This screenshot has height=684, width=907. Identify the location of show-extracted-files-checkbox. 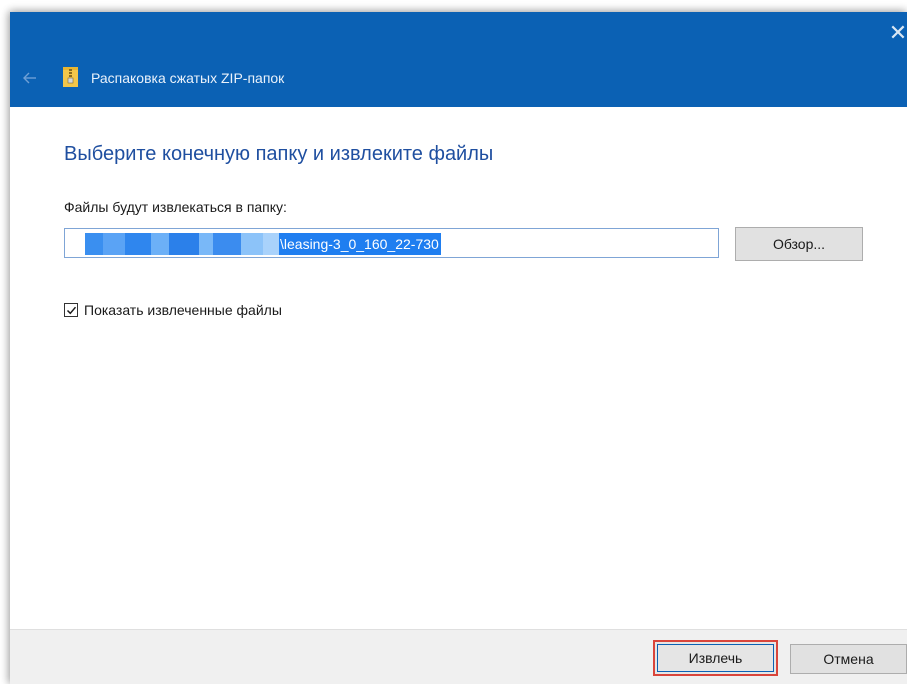
(71, 310).